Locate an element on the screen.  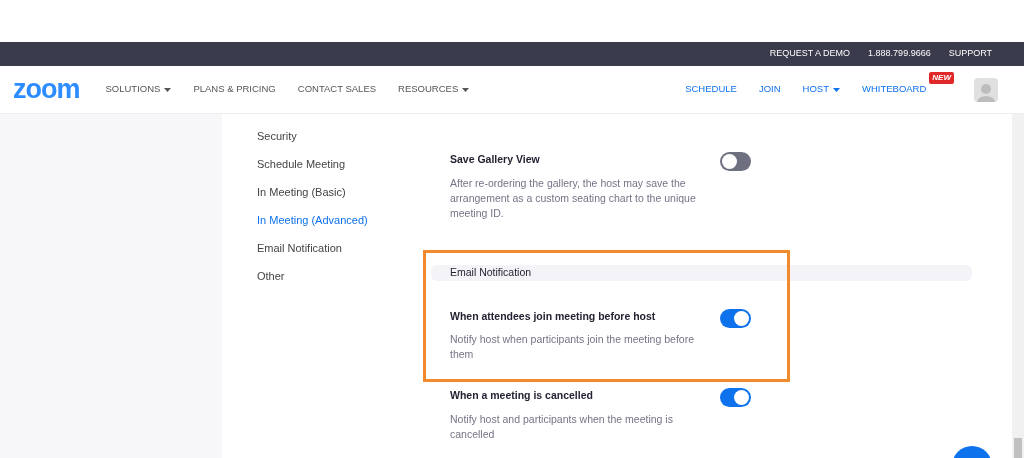
top-bar-link: 1.888.799.9666 is located at coordinates (899, 54).